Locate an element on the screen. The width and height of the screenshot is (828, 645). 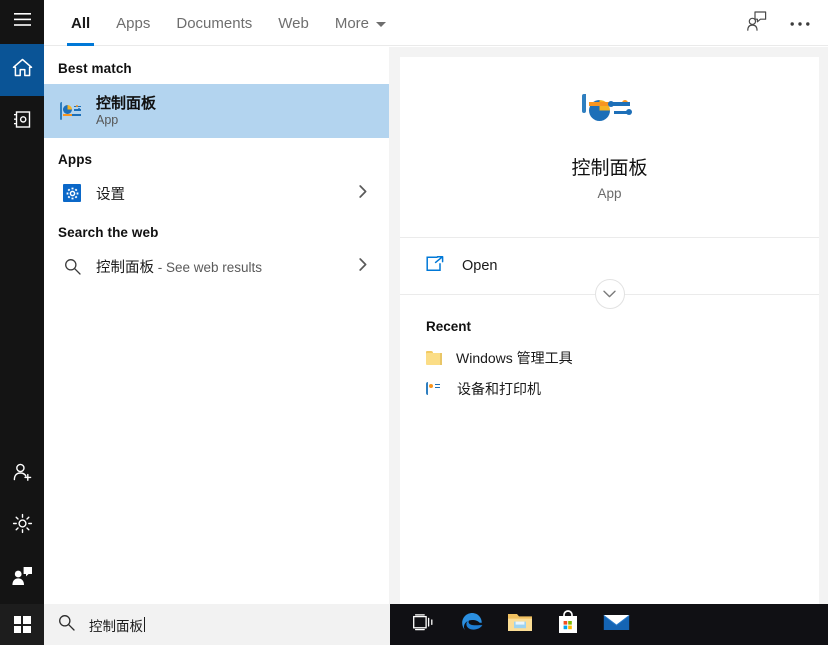
preview-divider is located at coordinates (609, 294).